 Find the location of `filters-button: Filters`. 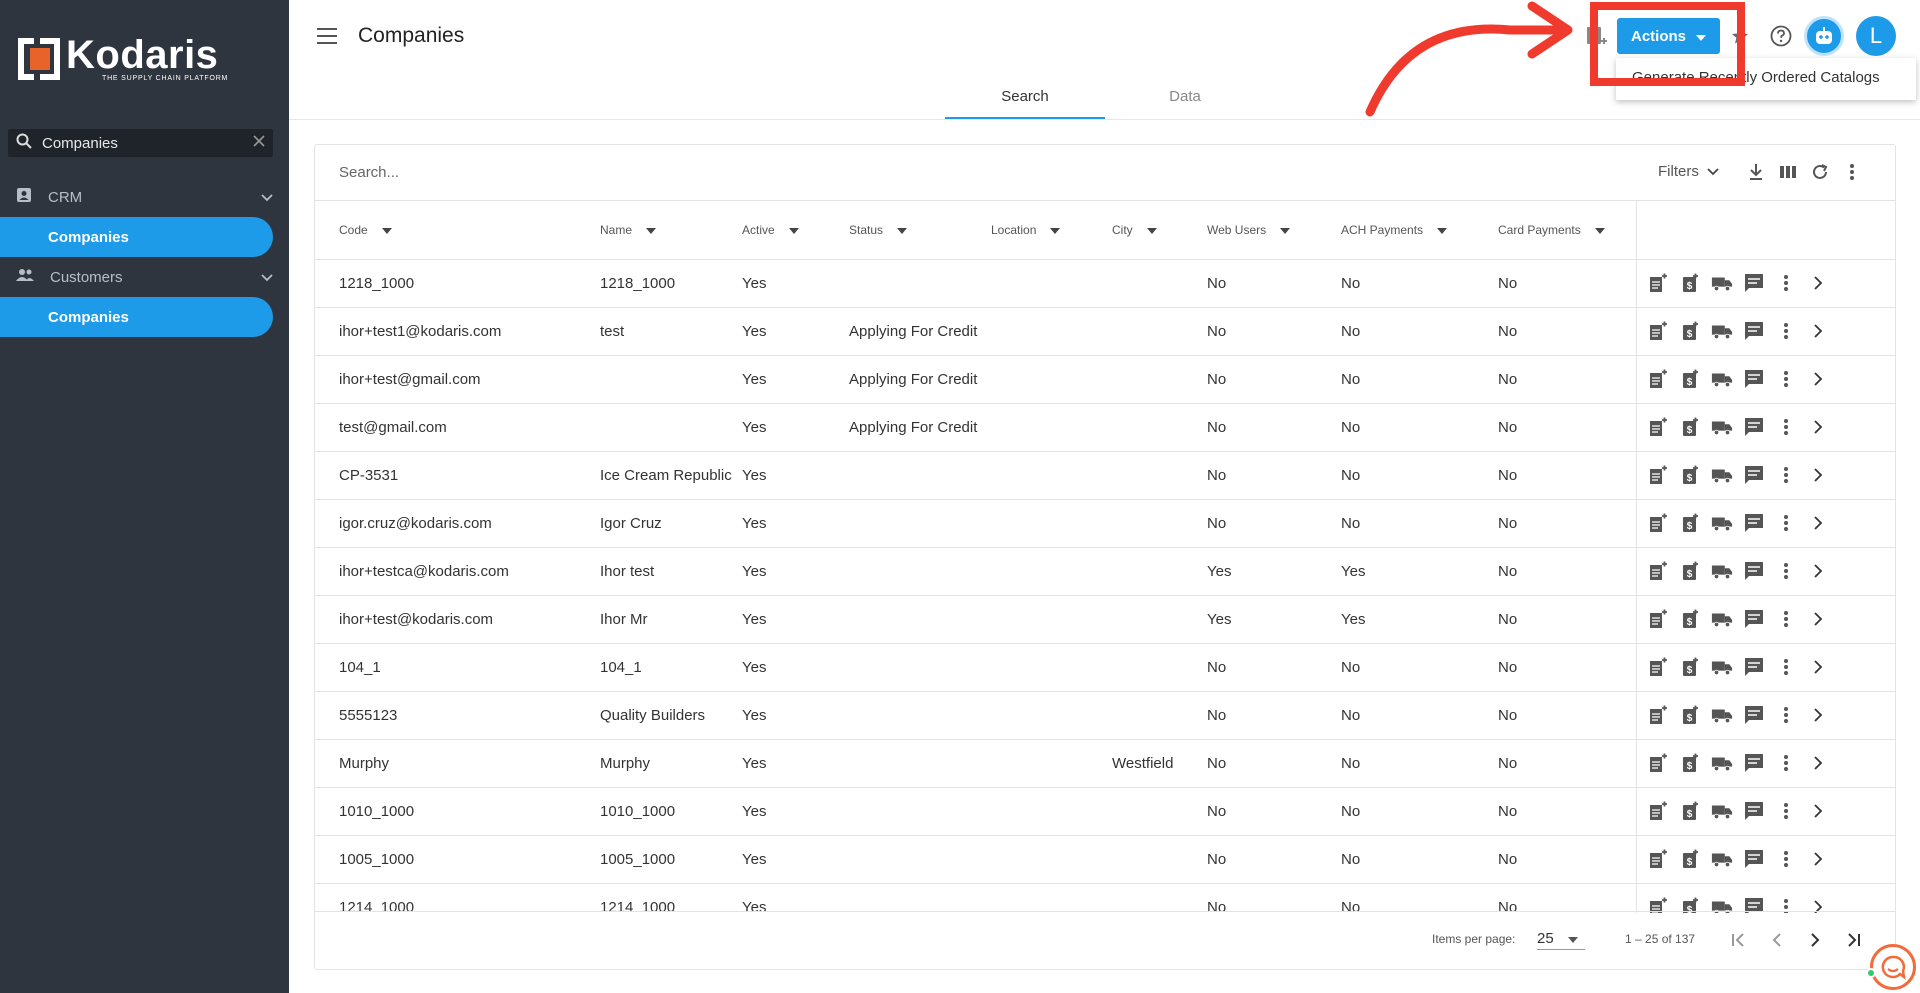

filters-button: Filters is located at coordinates (1688, 171).